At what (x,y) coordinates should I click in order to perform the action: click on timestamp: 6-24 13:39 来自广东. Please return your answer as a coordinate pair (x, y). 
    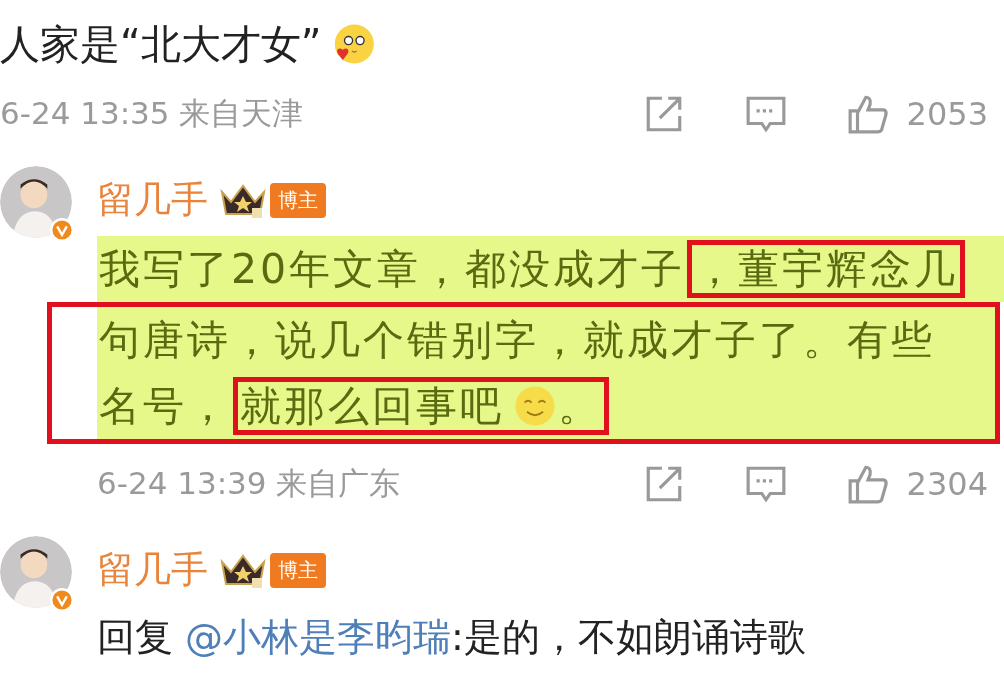
    Looking at the image, I should click on (249, 483).